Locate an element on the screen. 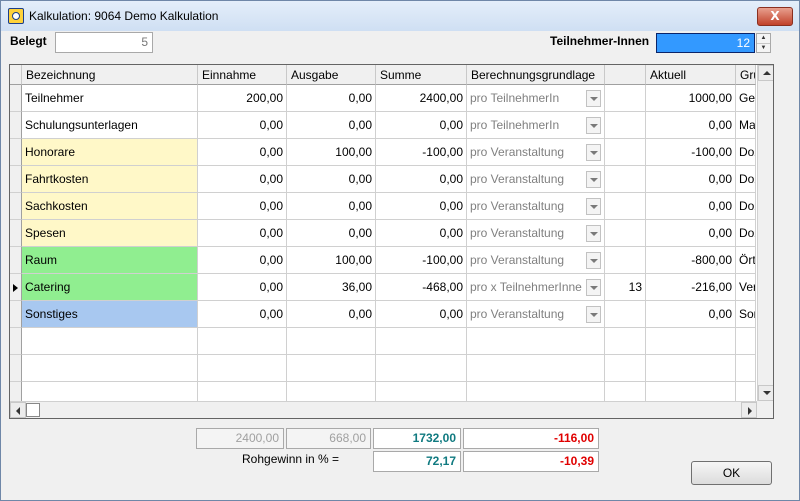 The width and height of the screenshot is (800, 501). scroll-left-icon is located at coordinates (18, 410).